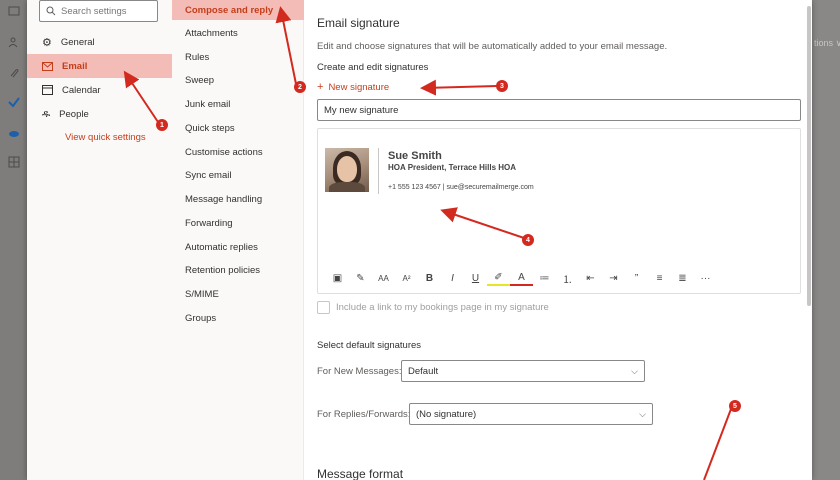 The height and width of the screenshot is (480, 840). I want to click on search-placeholder: Search settings, so click(94, 11).